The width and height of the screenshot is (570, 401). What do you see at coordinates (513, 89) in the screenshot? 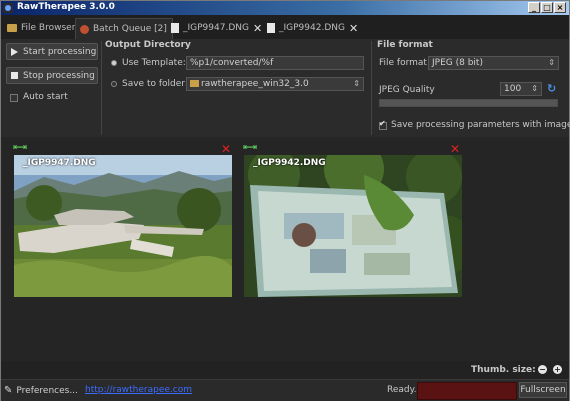
I see `jpeg-quality-value: 100` at bounding box center [513, 89].